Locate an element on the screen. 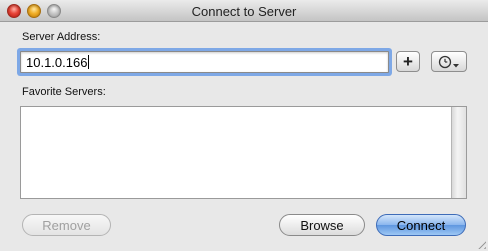 The height and width of the screenshot is (251, 488). server-address-label: Server Address: is located at coordinates (61, 37).